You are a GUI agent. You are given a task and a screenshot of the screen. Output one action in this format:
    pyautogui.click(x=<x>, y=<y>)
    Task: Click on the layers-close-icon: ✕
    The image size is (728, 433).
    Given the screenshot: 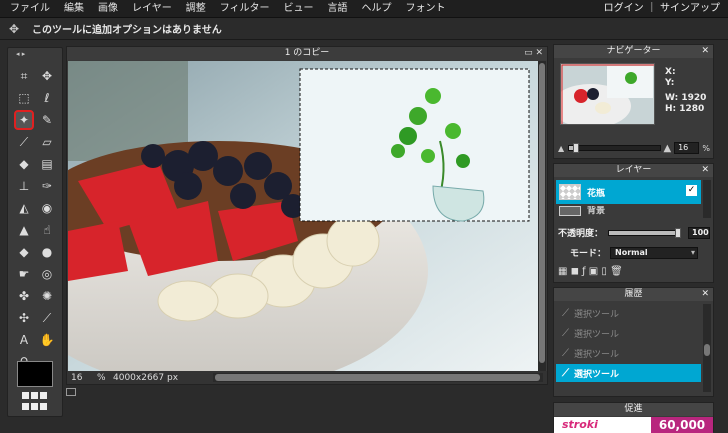 What is the action you would take?
    pyautogui.click(x=705, y=170)
    